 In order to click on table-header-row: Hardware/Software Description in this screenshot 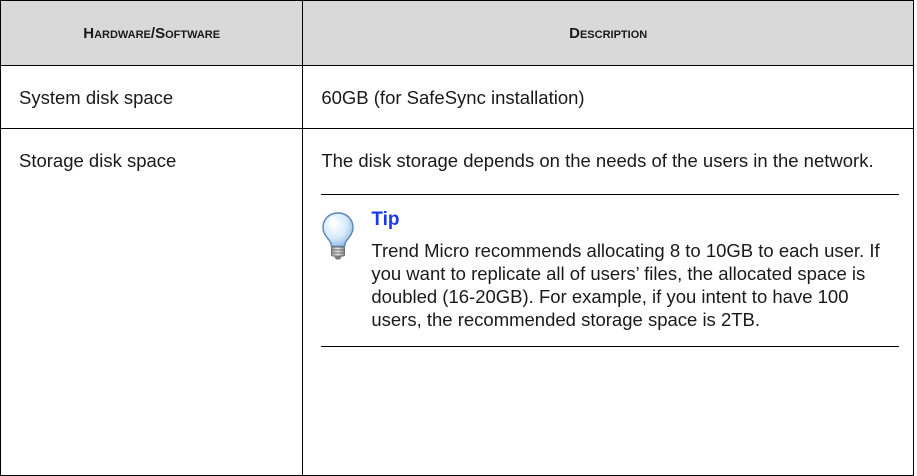, I will do `click(457, 33)`.